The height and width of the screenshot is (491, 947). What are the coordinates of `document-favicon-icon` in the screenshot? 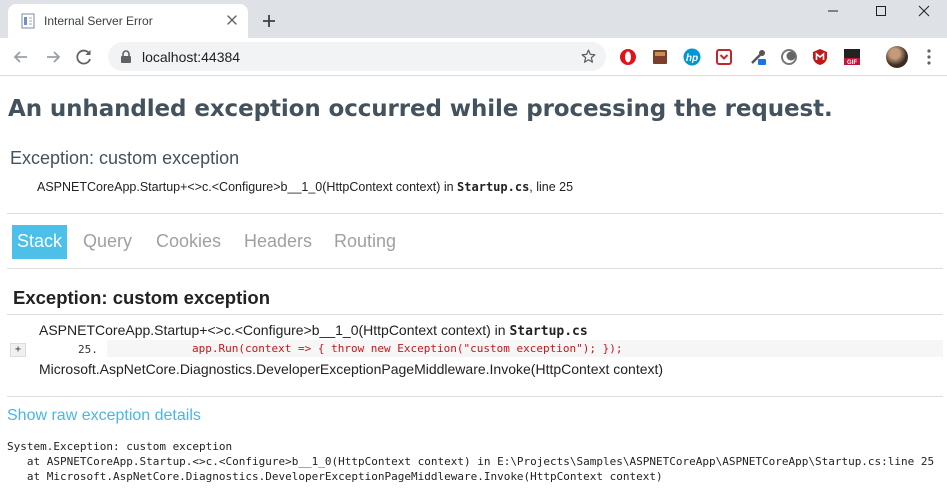 It's located at (28, 21).